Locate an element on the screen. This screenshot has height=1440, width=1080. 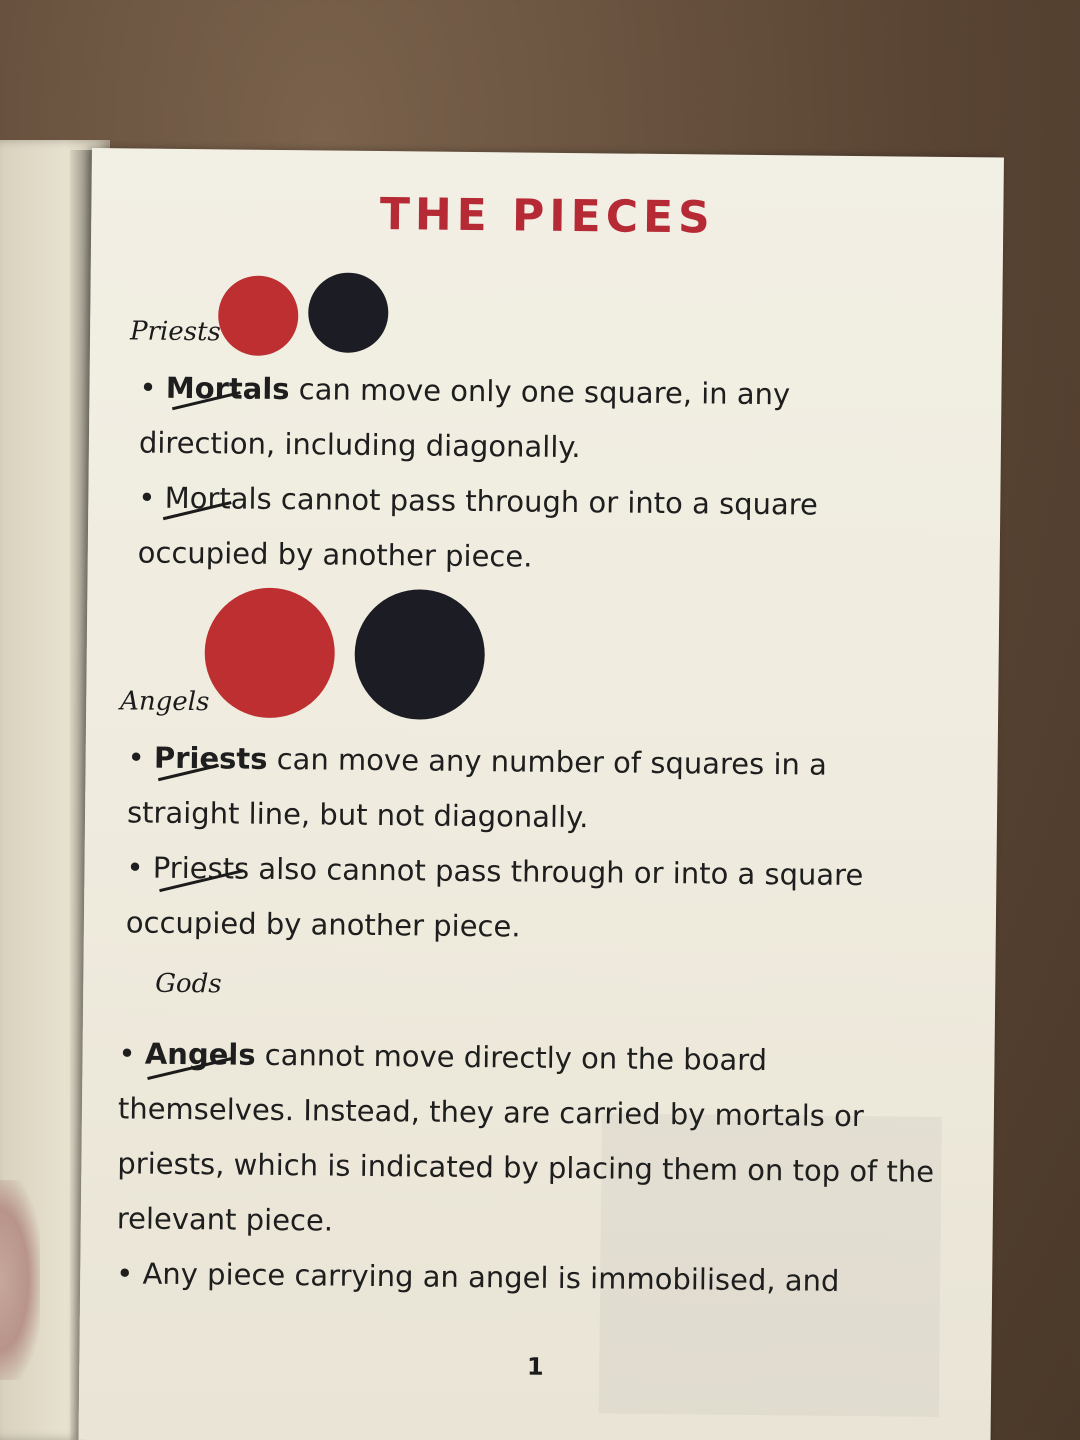
handwritten-note-priests: Priests is located at coordinates (175, 332).